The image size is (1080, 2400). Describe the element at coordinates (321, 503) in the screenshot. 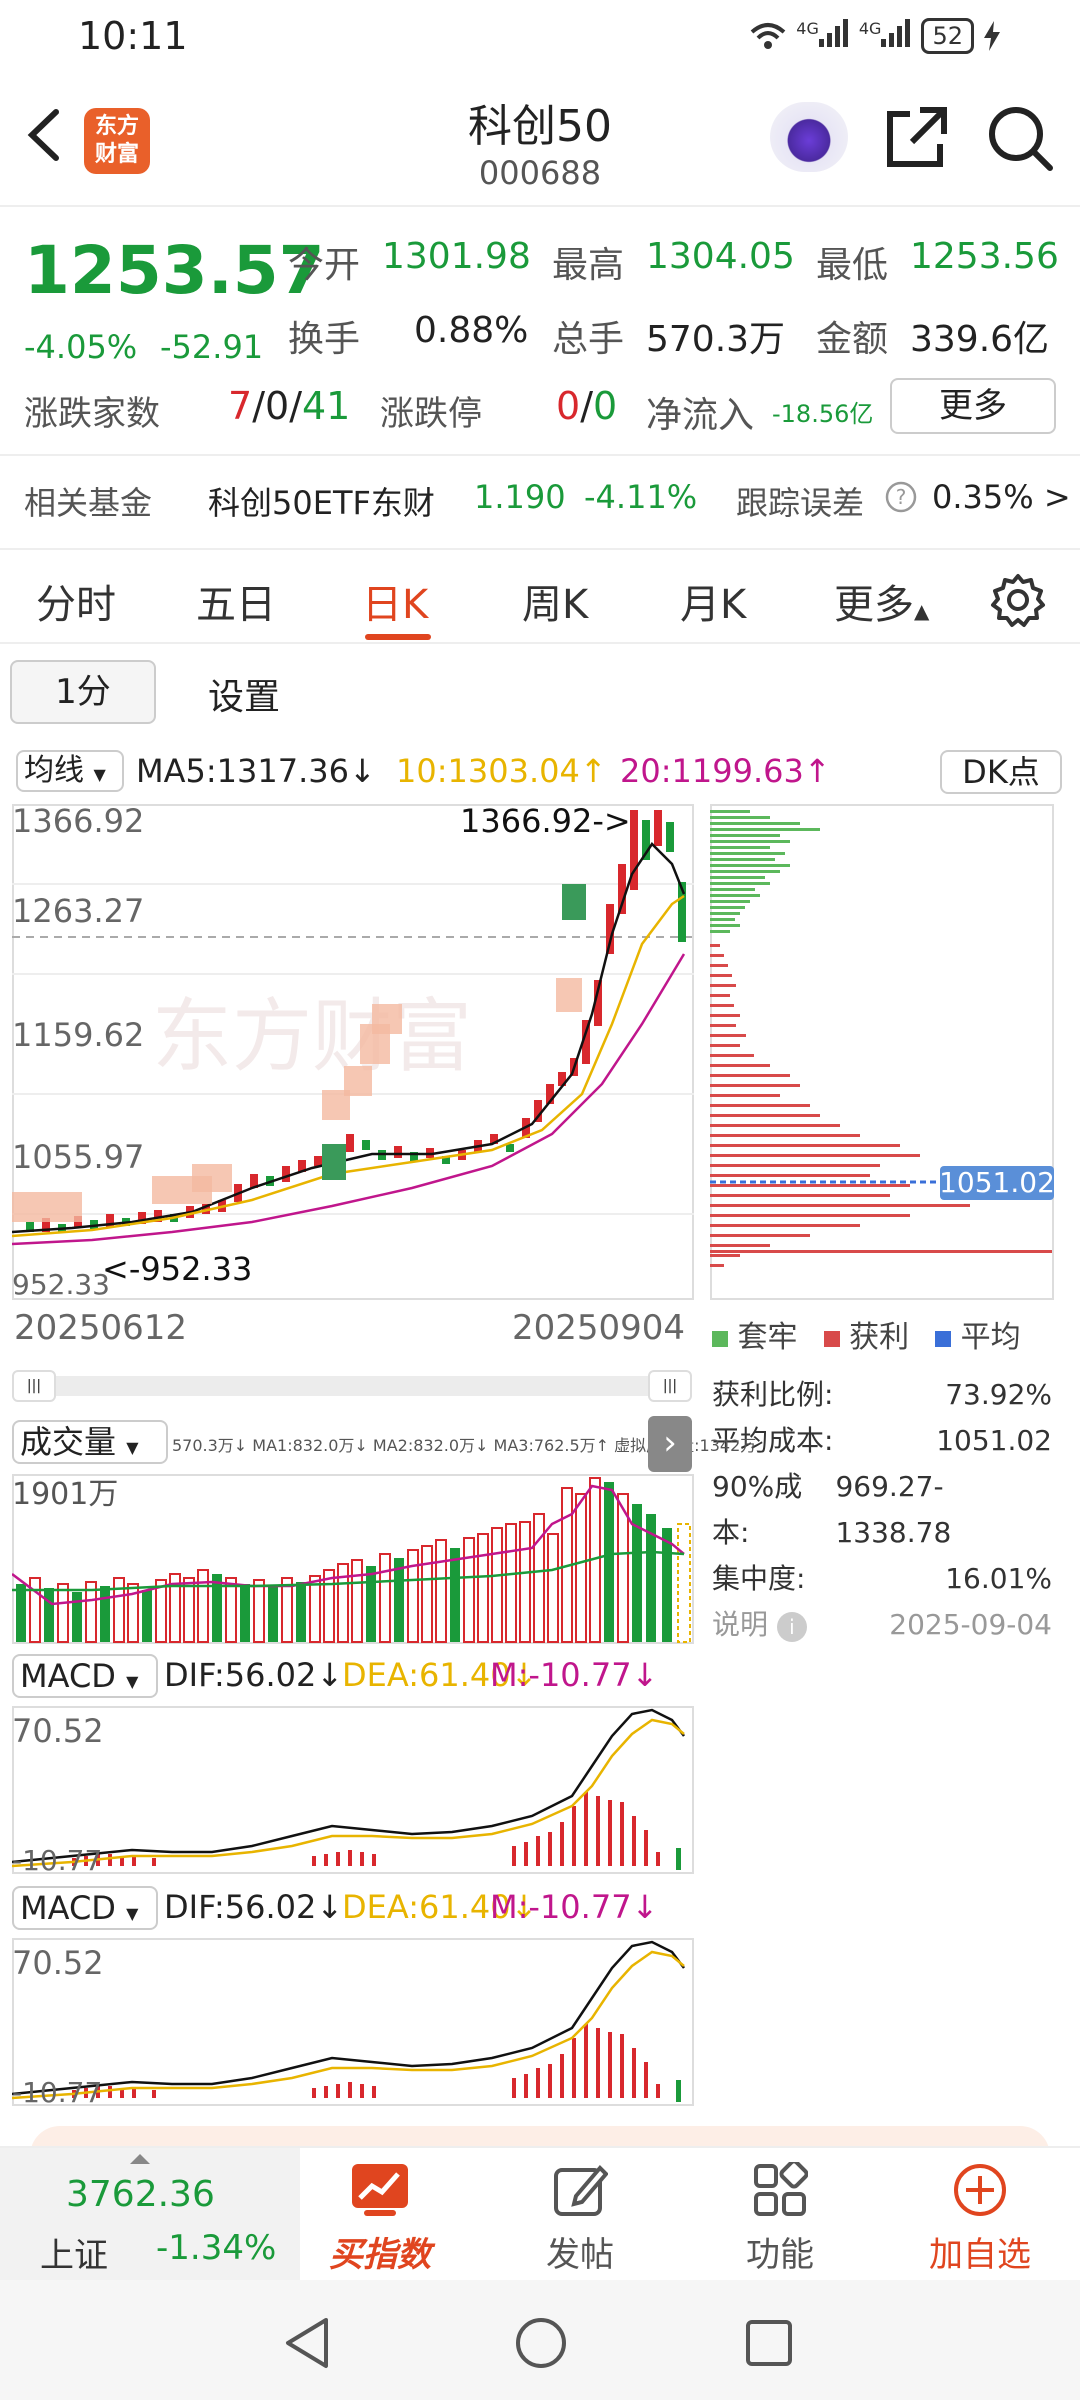

I see `fund-name: 科创50ETF东财` at that location.